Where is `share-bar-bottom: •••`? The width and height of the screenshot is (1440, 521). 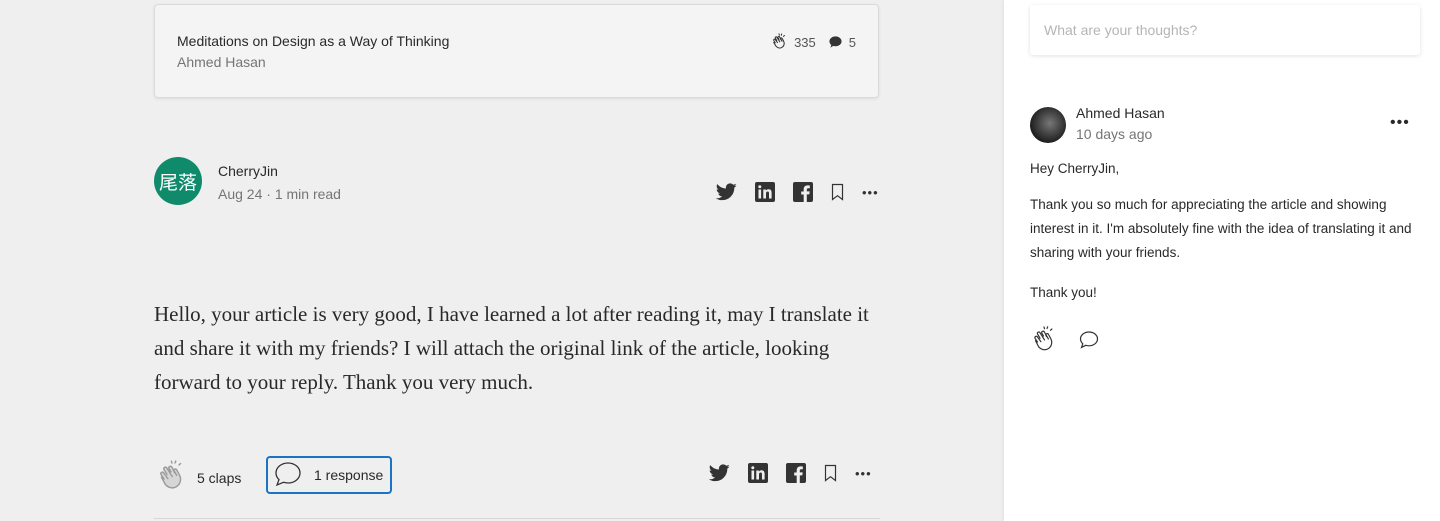 share-bar-bottom: ••• is located at coordinates (790, 473).